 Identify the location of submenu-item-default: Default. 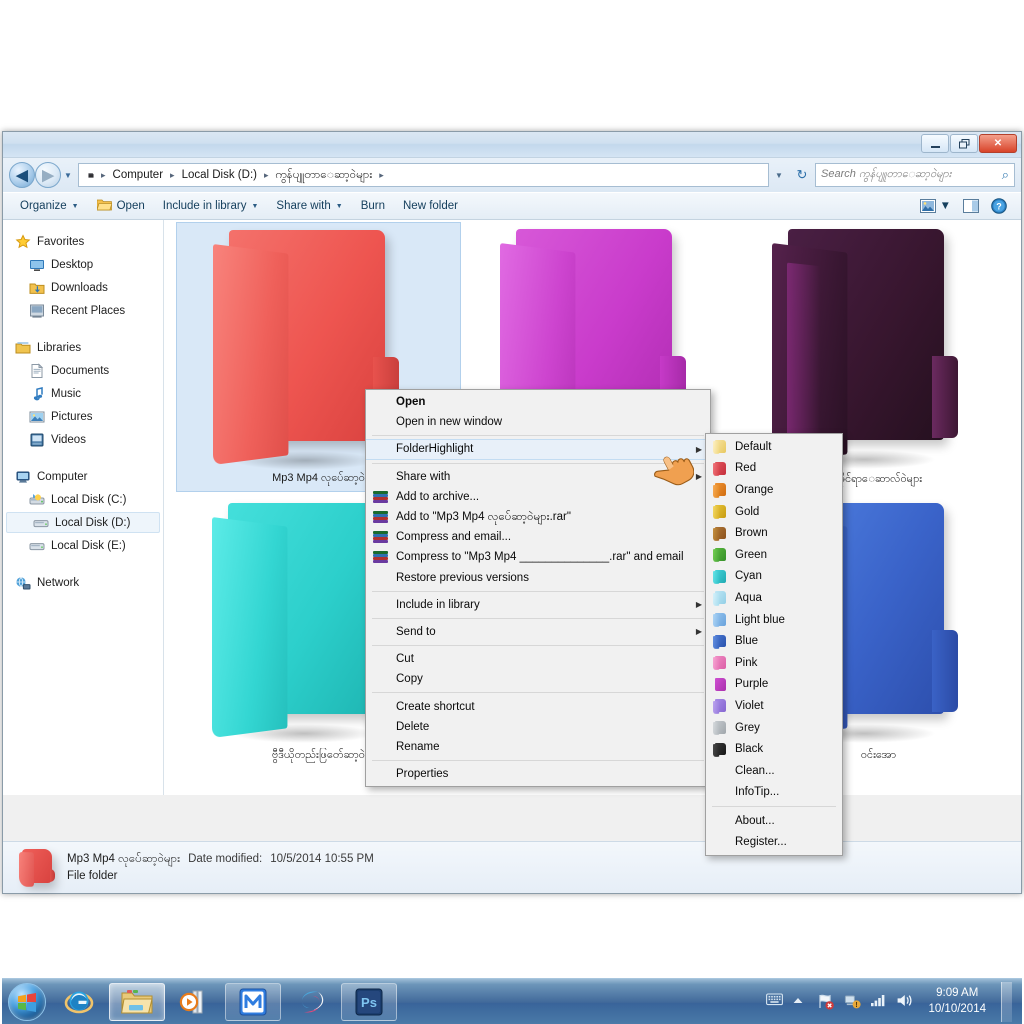
(774, 447).